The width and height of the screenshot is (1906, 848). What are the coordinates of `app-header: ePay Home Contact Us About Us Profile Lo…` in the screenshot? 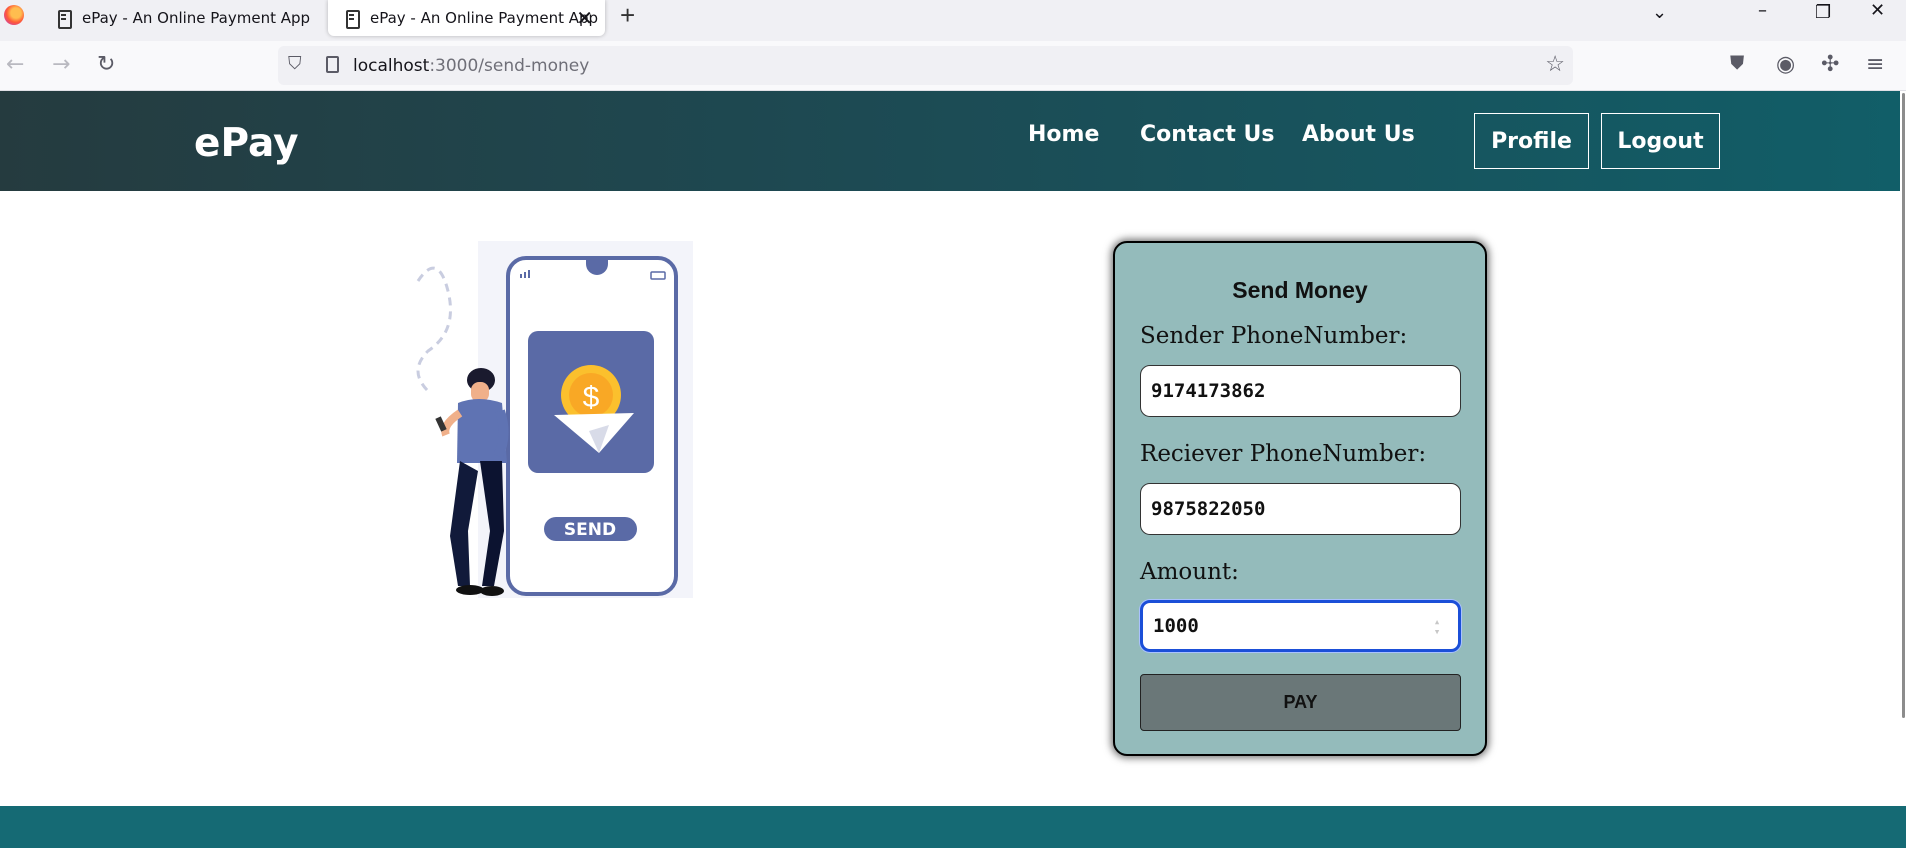 It's located at (953, 141).